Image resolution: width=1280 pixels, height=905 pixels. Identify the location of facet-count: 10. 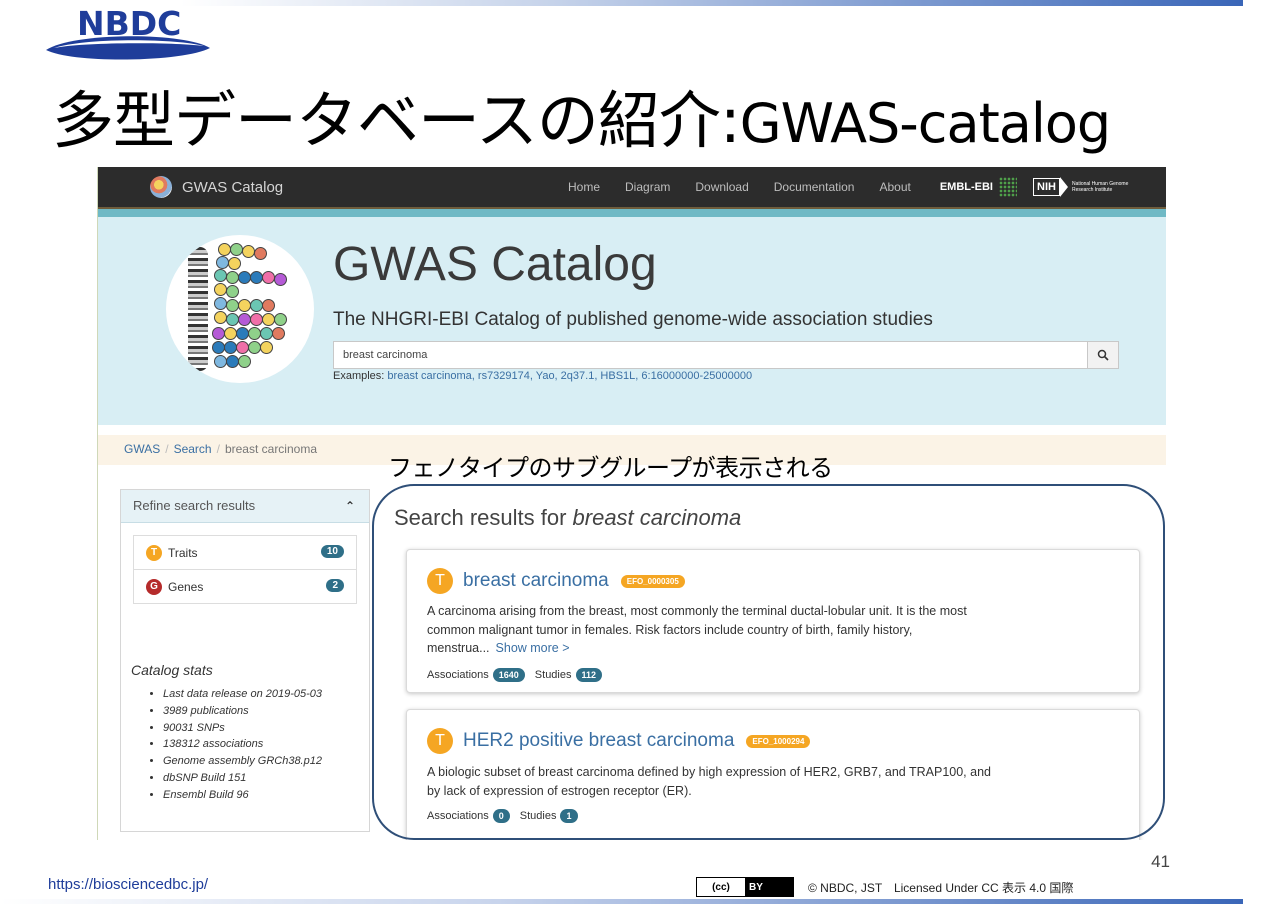
(332, 551).